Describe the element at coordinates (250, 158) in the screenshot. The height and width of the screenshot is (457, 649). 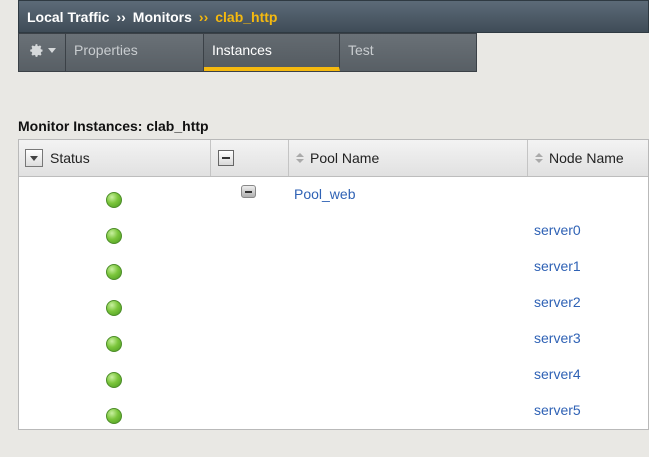
I see `column-header-select` at that location.